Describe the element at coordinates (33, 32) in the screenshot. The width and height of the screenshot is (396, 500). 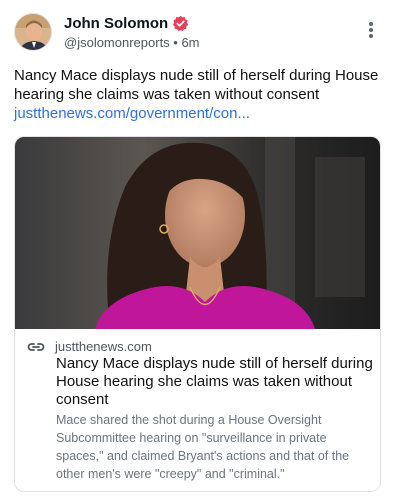
I see `author-avatar` at that location.